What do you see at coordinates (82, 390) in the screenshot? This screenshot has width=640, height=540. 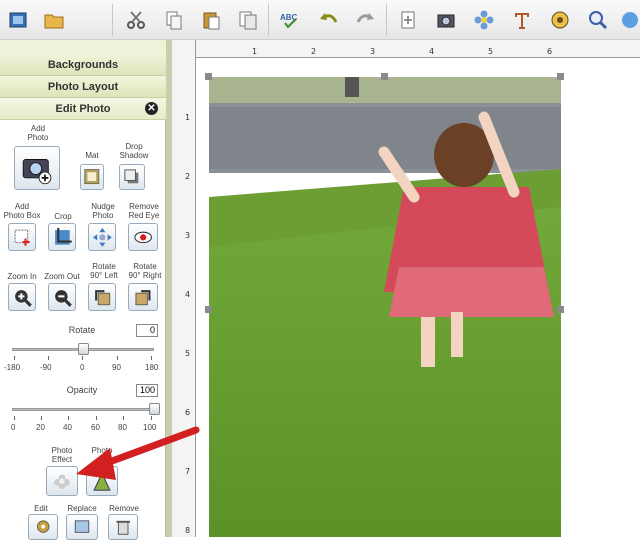 I see `opacity-label: Opacity` at bounding box center [82, 390].